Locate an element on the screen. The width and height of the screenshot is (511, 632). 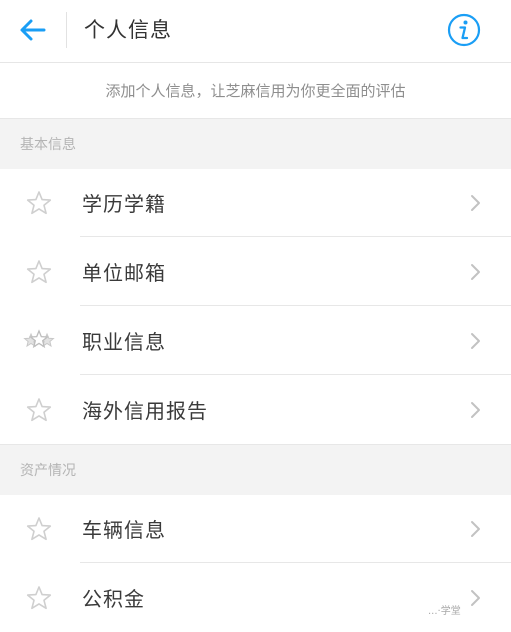
list-item-work-email: 单位邮箱 is located at coordinates (255, 272).